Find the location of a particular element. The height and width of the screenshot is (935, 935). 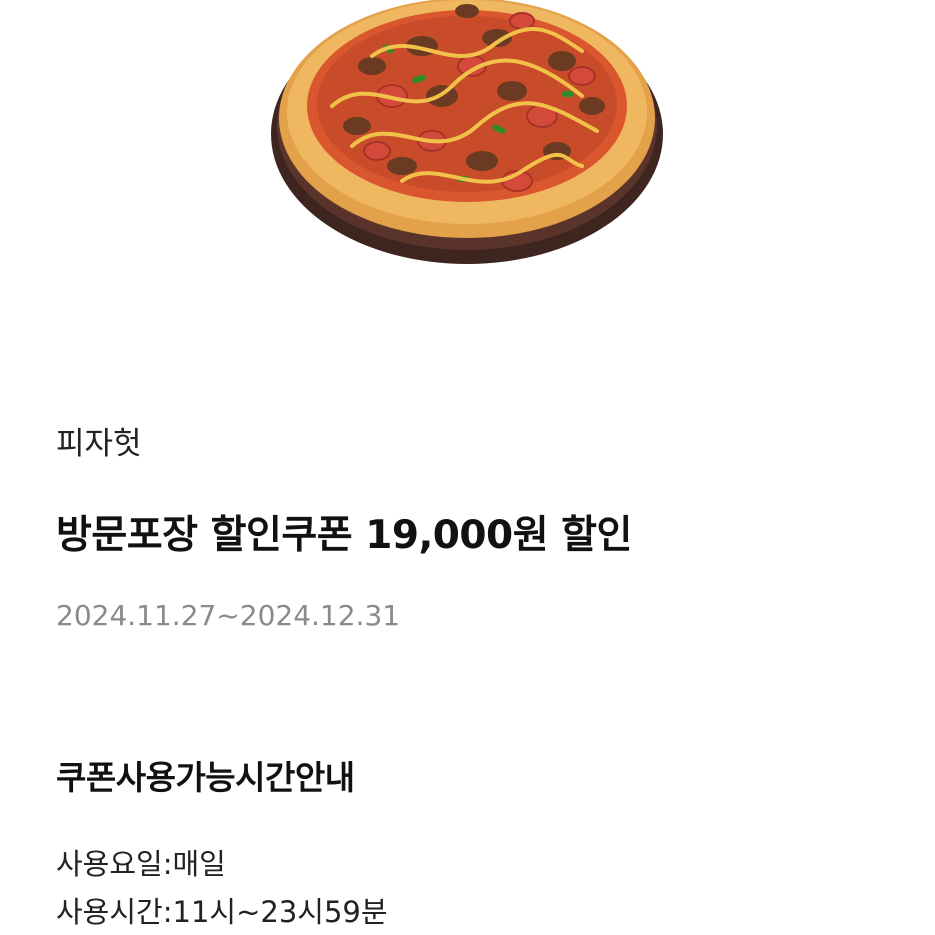

brand-name: 피자헛 is located at coordinates (99, 444).